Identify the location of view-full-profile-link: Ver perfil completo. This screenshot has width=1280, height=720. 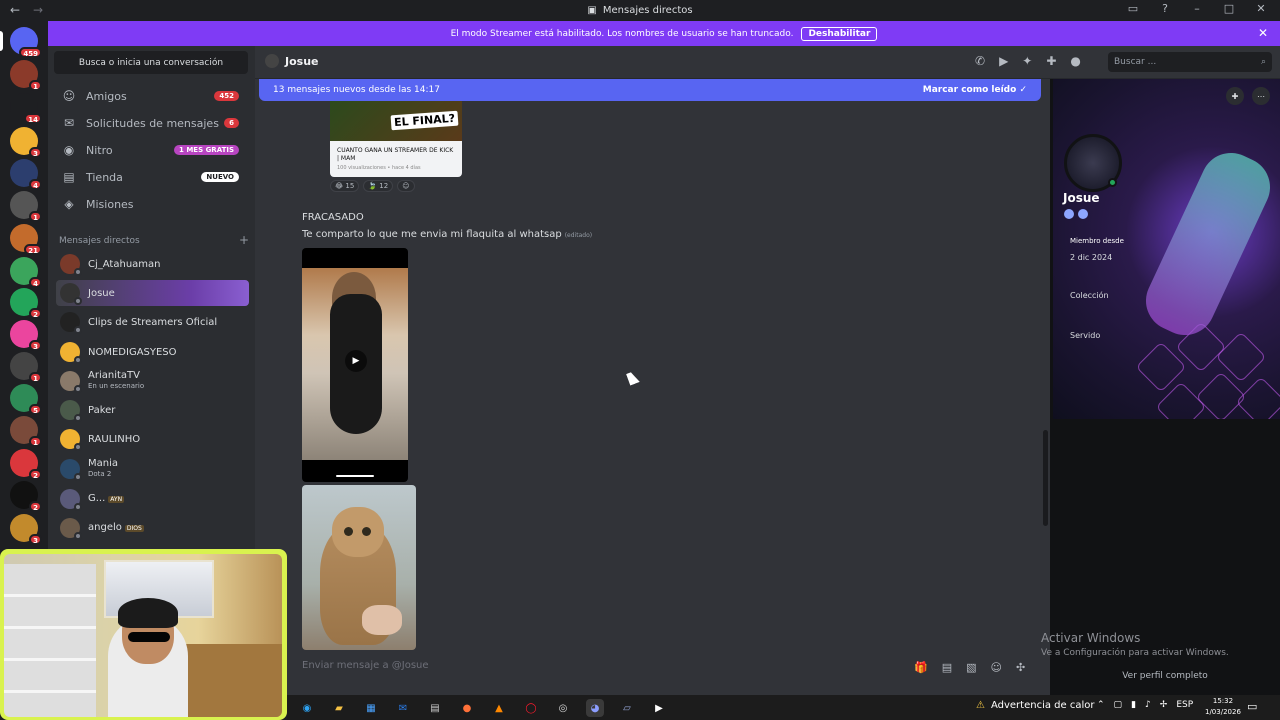
(1165, 676).